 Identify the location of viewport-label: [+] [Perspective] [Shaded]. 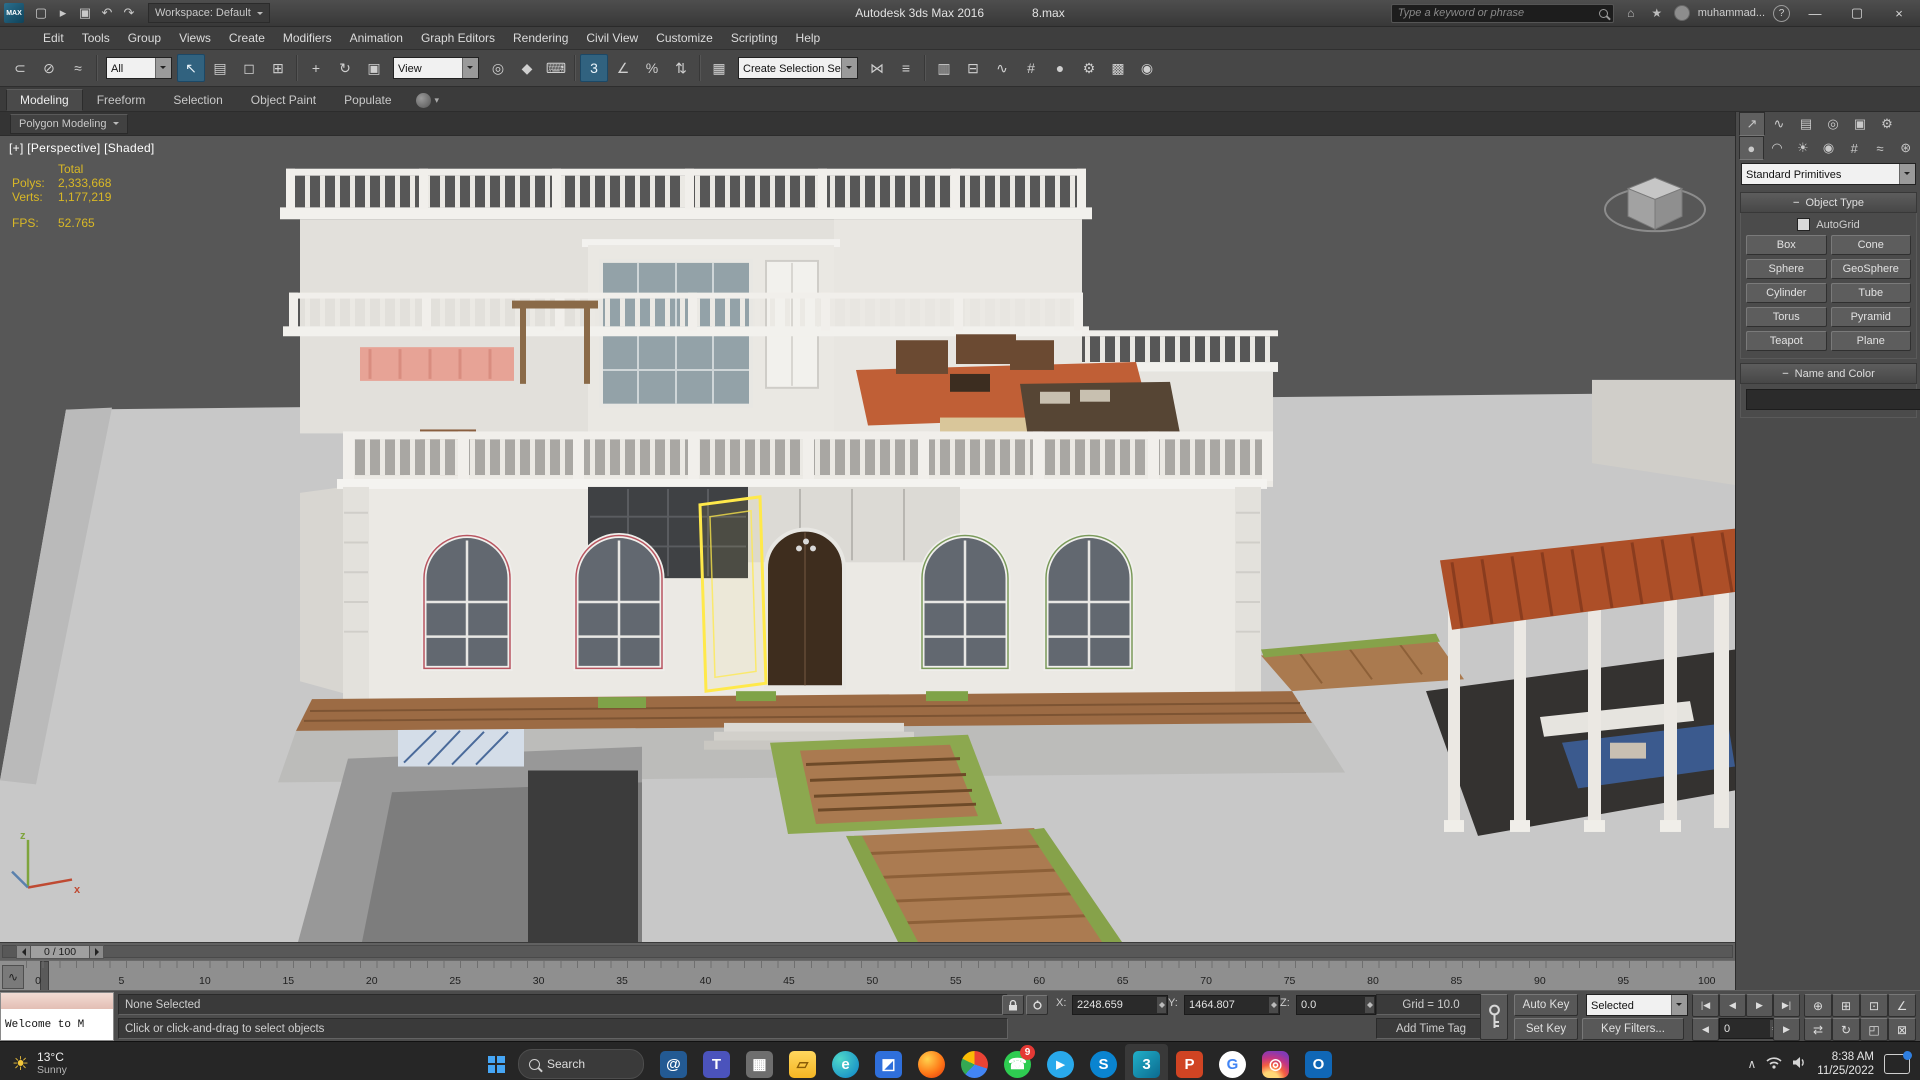
(82, 148).